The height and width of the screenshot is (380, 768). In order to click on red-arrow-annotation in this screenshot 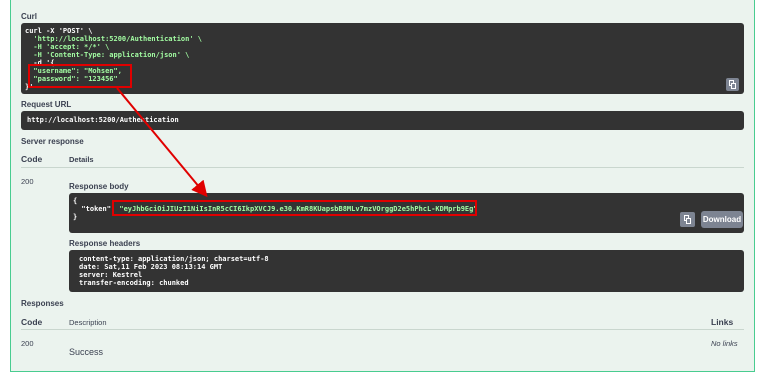, I will do `click(162, 142)`.